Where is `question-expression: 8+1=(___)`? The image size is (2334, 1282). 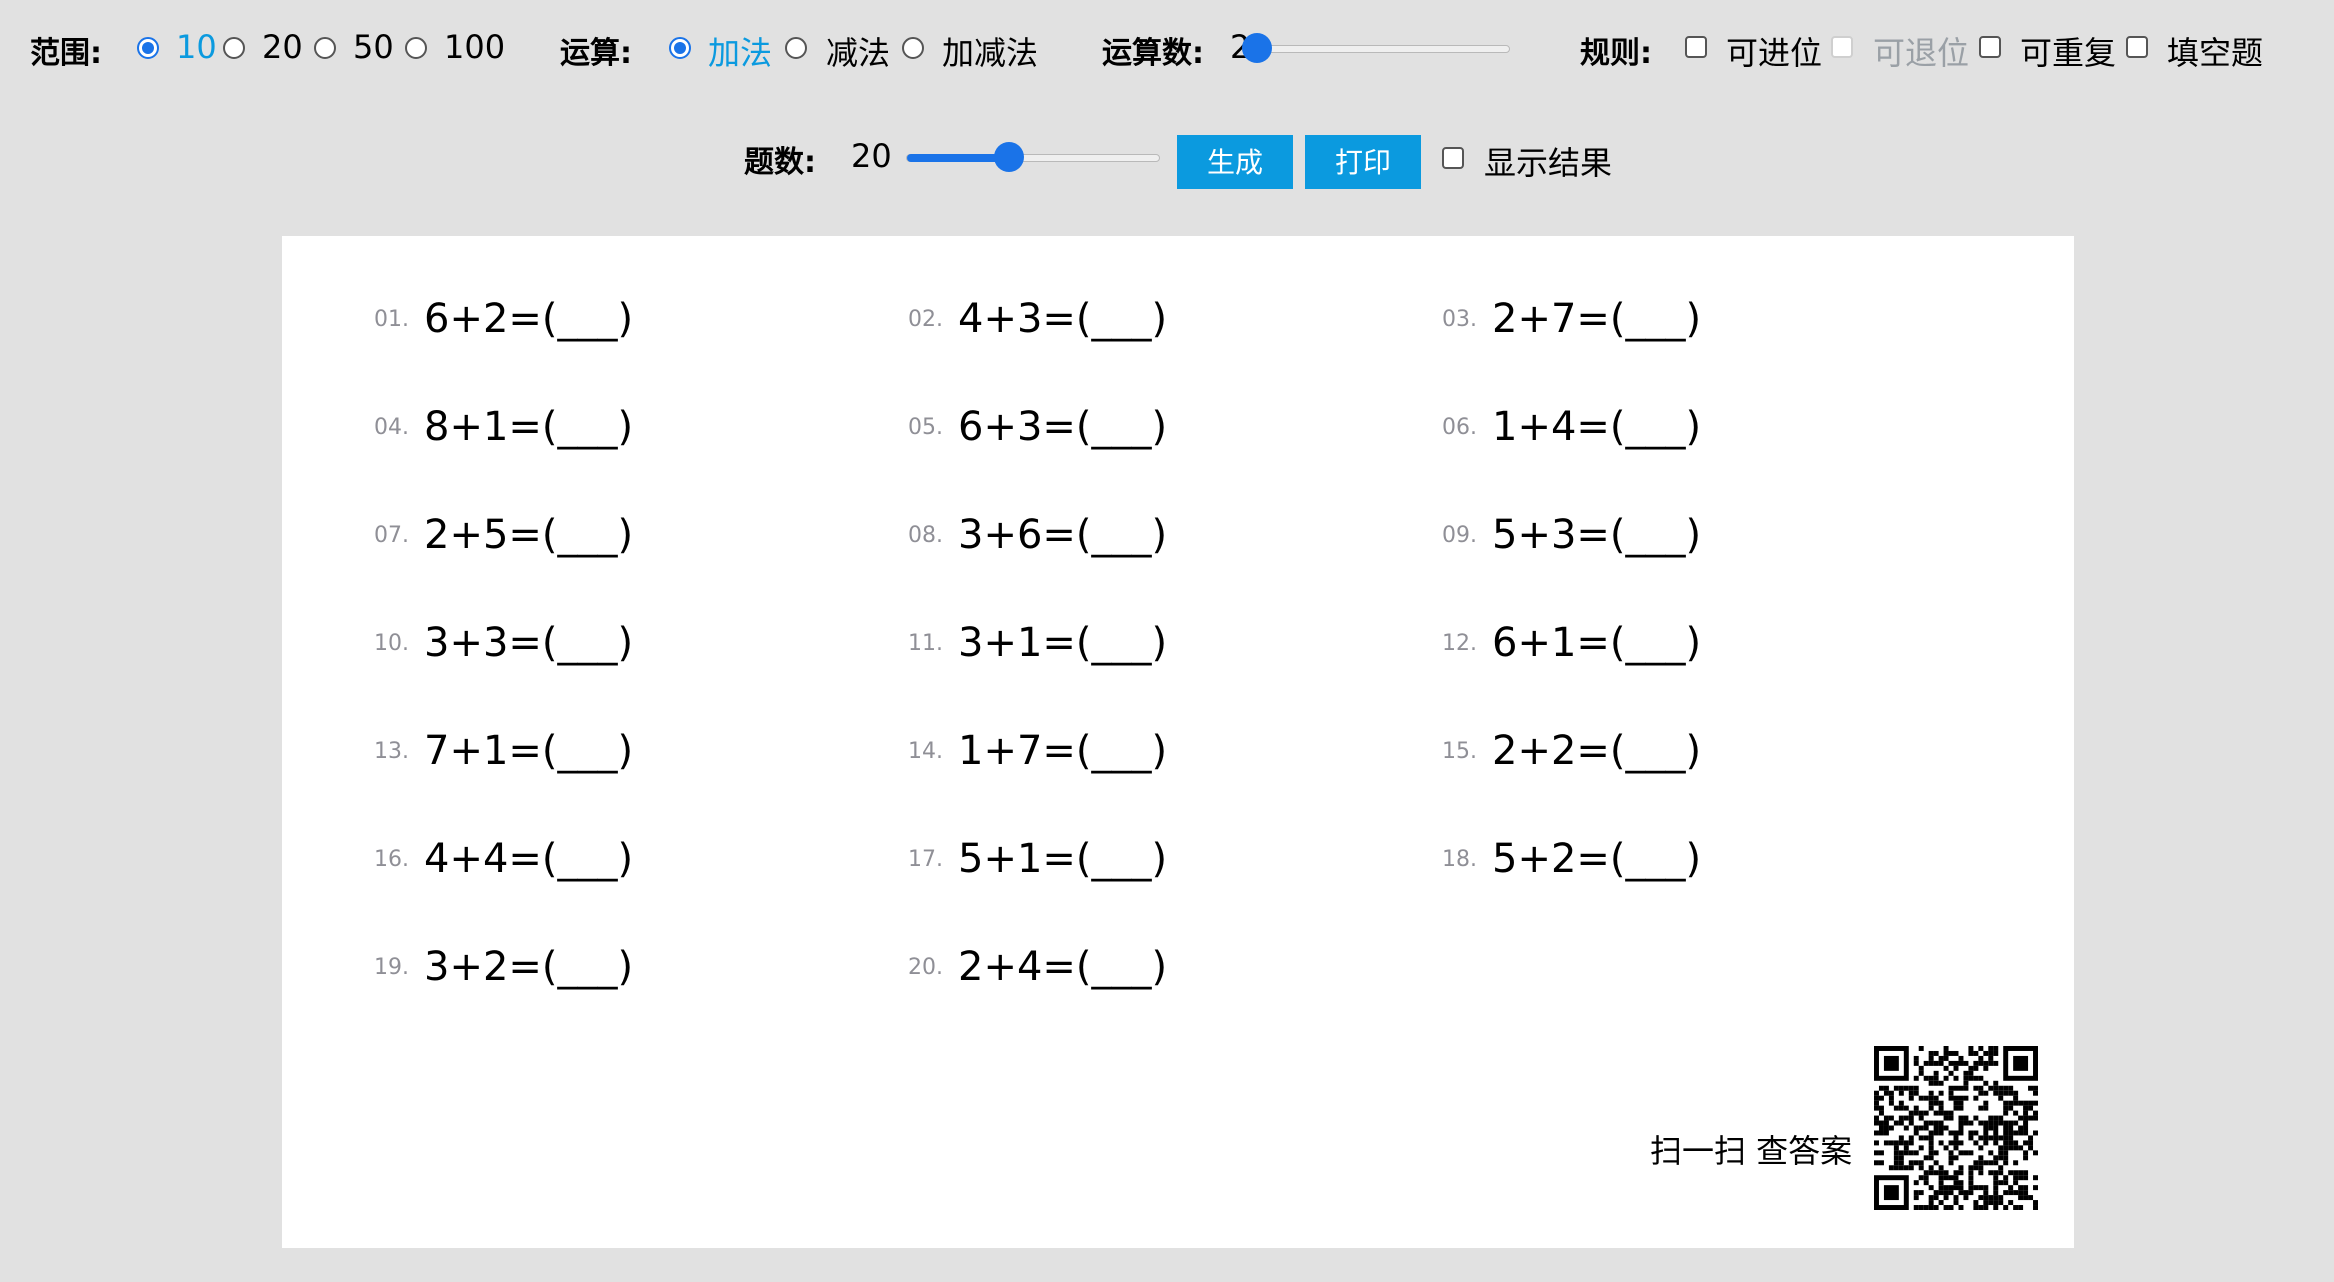
question-expression: 8+1=(___) is located at coordinates (529, 427).